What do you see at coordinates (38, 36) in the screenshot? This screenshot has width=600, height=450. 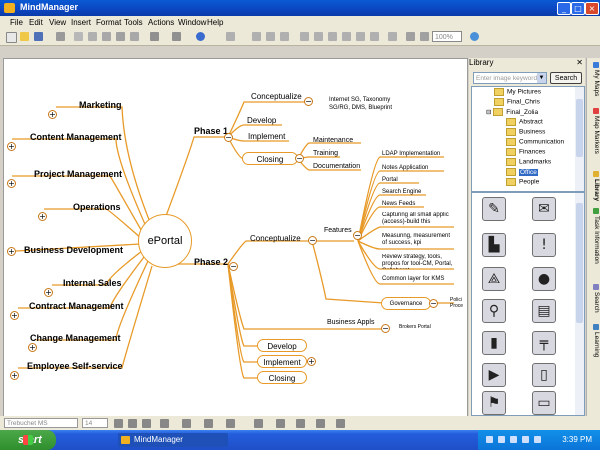 I see `save-icon` at bounding box center [38, 36].